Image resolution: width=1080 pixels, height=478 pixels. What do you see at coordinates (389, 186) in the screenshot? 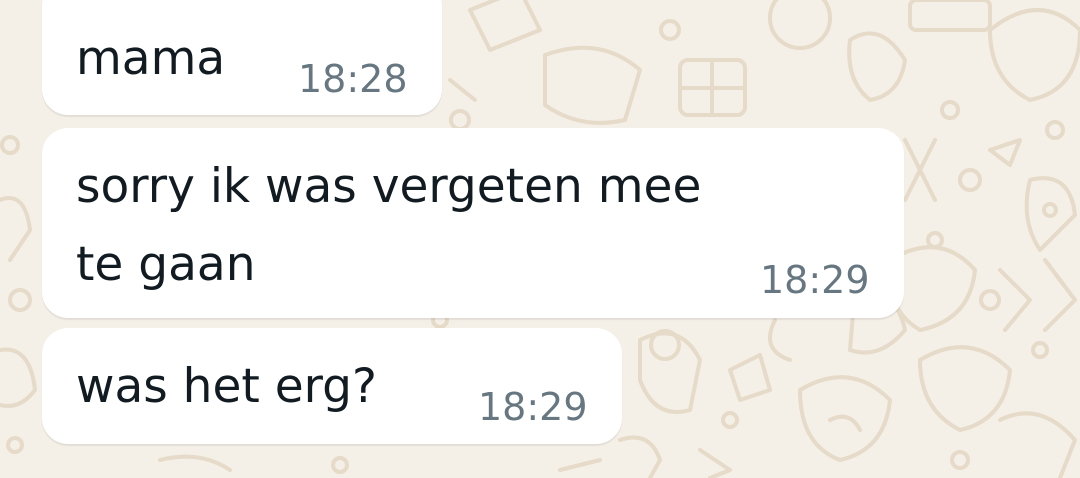
I see `message-text-line: sorry ik was vergeten mee` at bounding box center [389, 186].